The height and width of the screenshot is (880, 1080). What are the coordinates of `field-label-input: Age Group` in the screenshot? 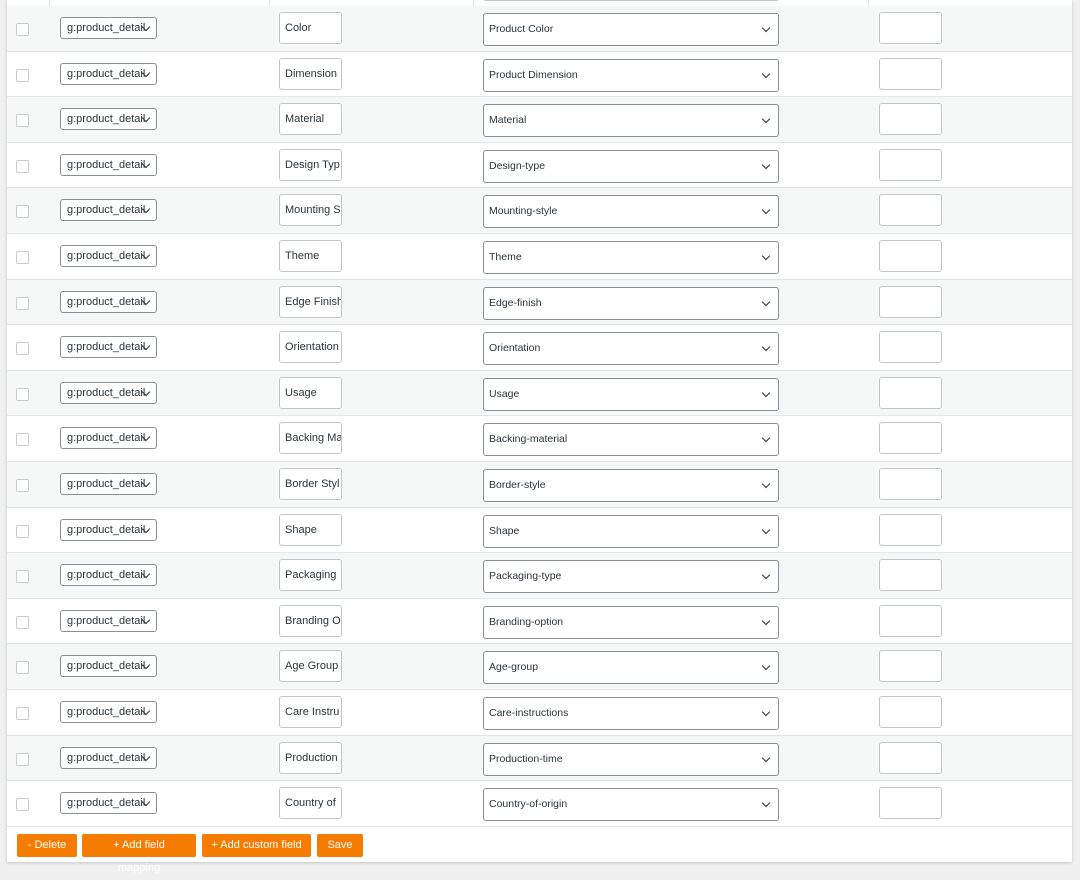 It's located at (310, 666).